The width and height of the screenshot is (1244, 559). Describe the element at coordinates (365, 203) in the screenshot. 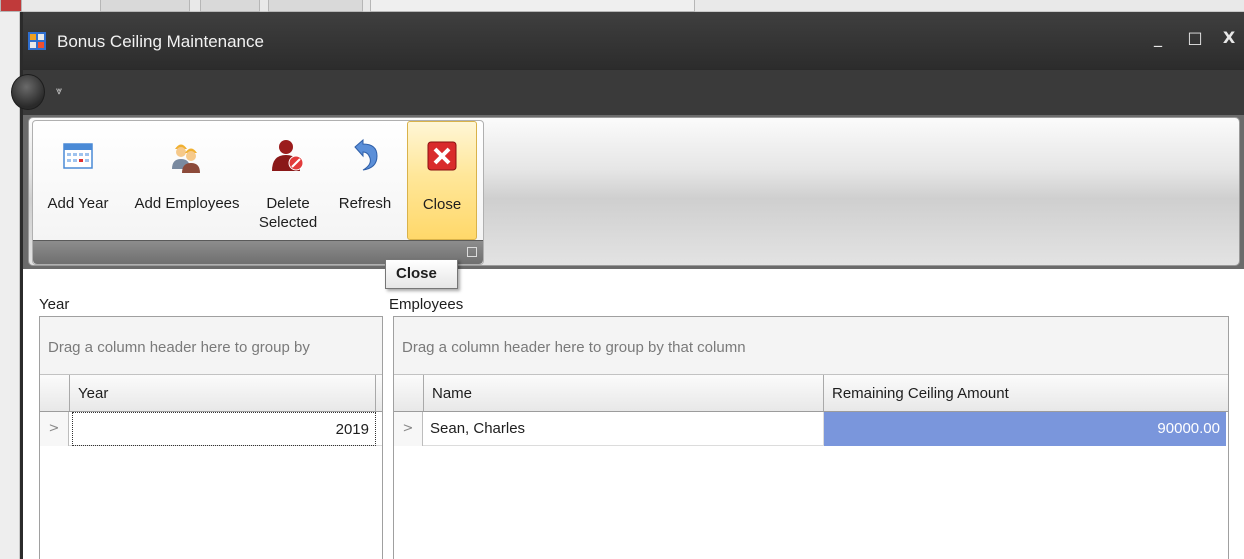

I see `refresh-label: Refresh` at that location.